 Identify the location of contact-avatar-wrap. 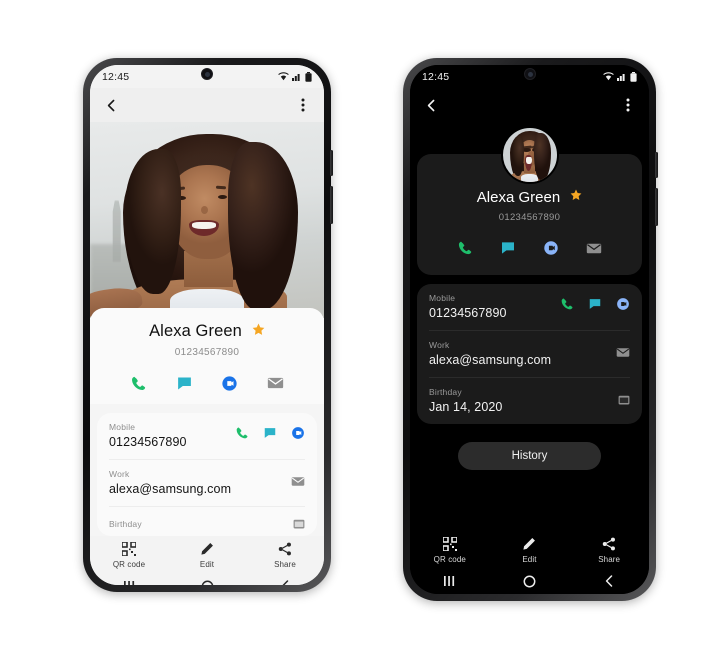
(529, 155).